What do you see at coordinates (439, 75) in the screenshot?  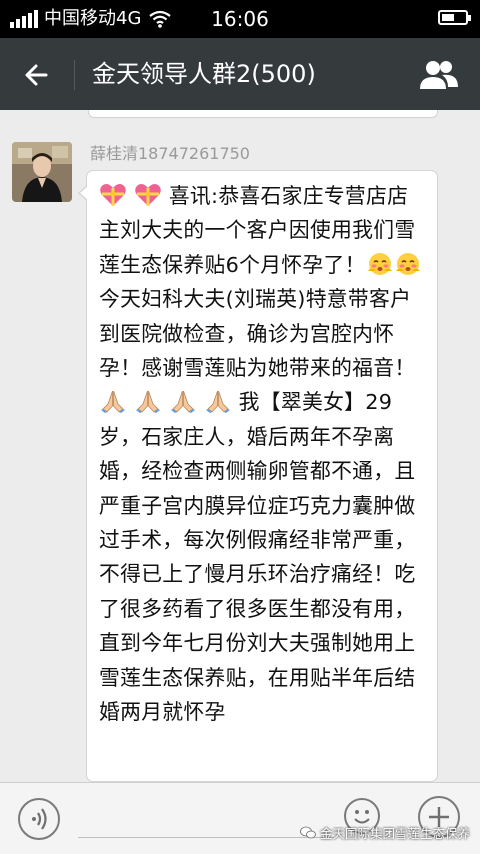 I see `group-members-icon` at bounding box center [439, 75].